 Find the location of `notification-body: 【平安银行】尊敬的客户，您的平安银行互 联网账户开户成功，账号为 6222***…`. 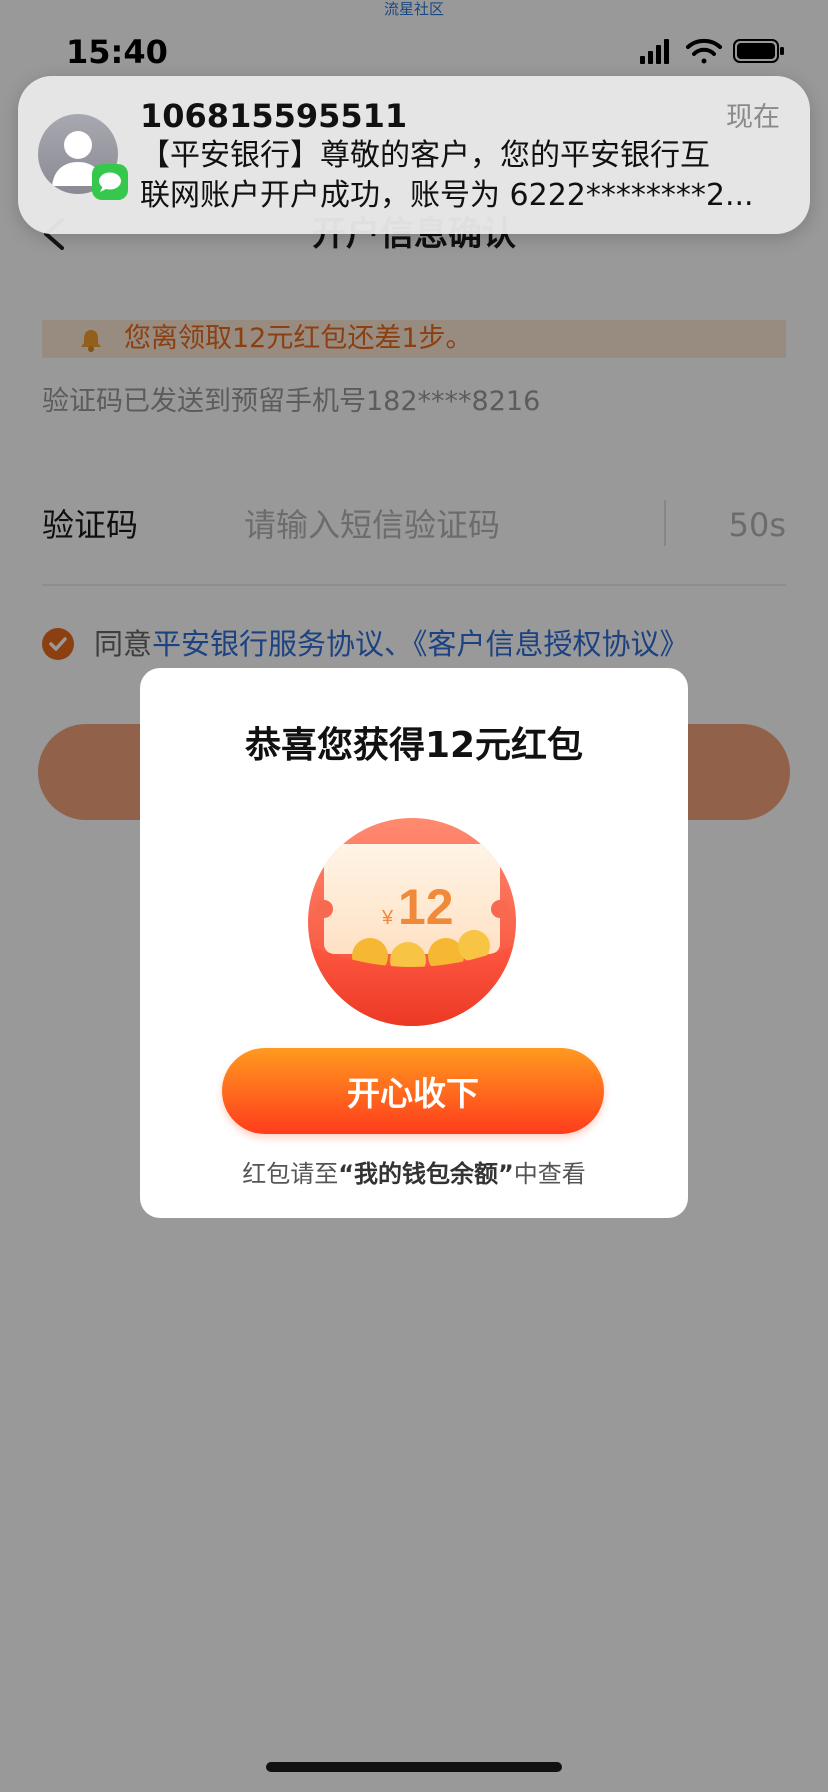

notification-body: 【平安银行】尊敬的客户，您的平安银行互 联网账户开户成功，账号为 6222***… is located at coordinates (466, 176).